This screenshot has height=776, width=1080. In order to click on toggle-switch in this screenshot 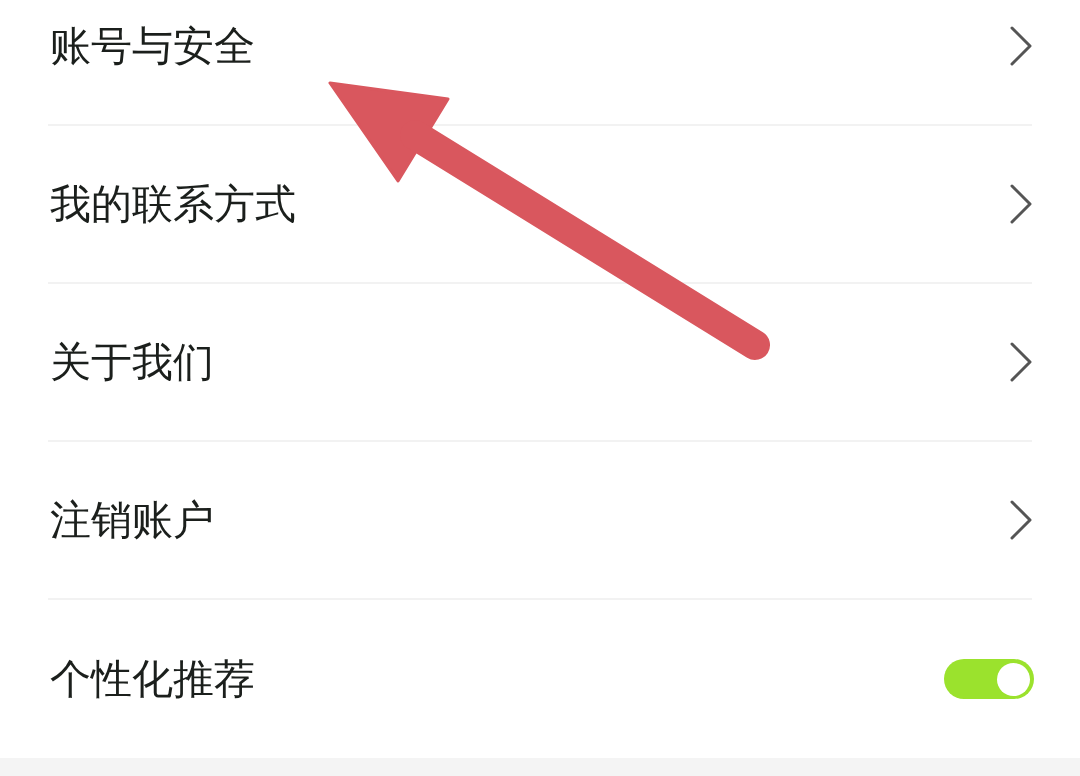, I will do `click(989, 679)`.